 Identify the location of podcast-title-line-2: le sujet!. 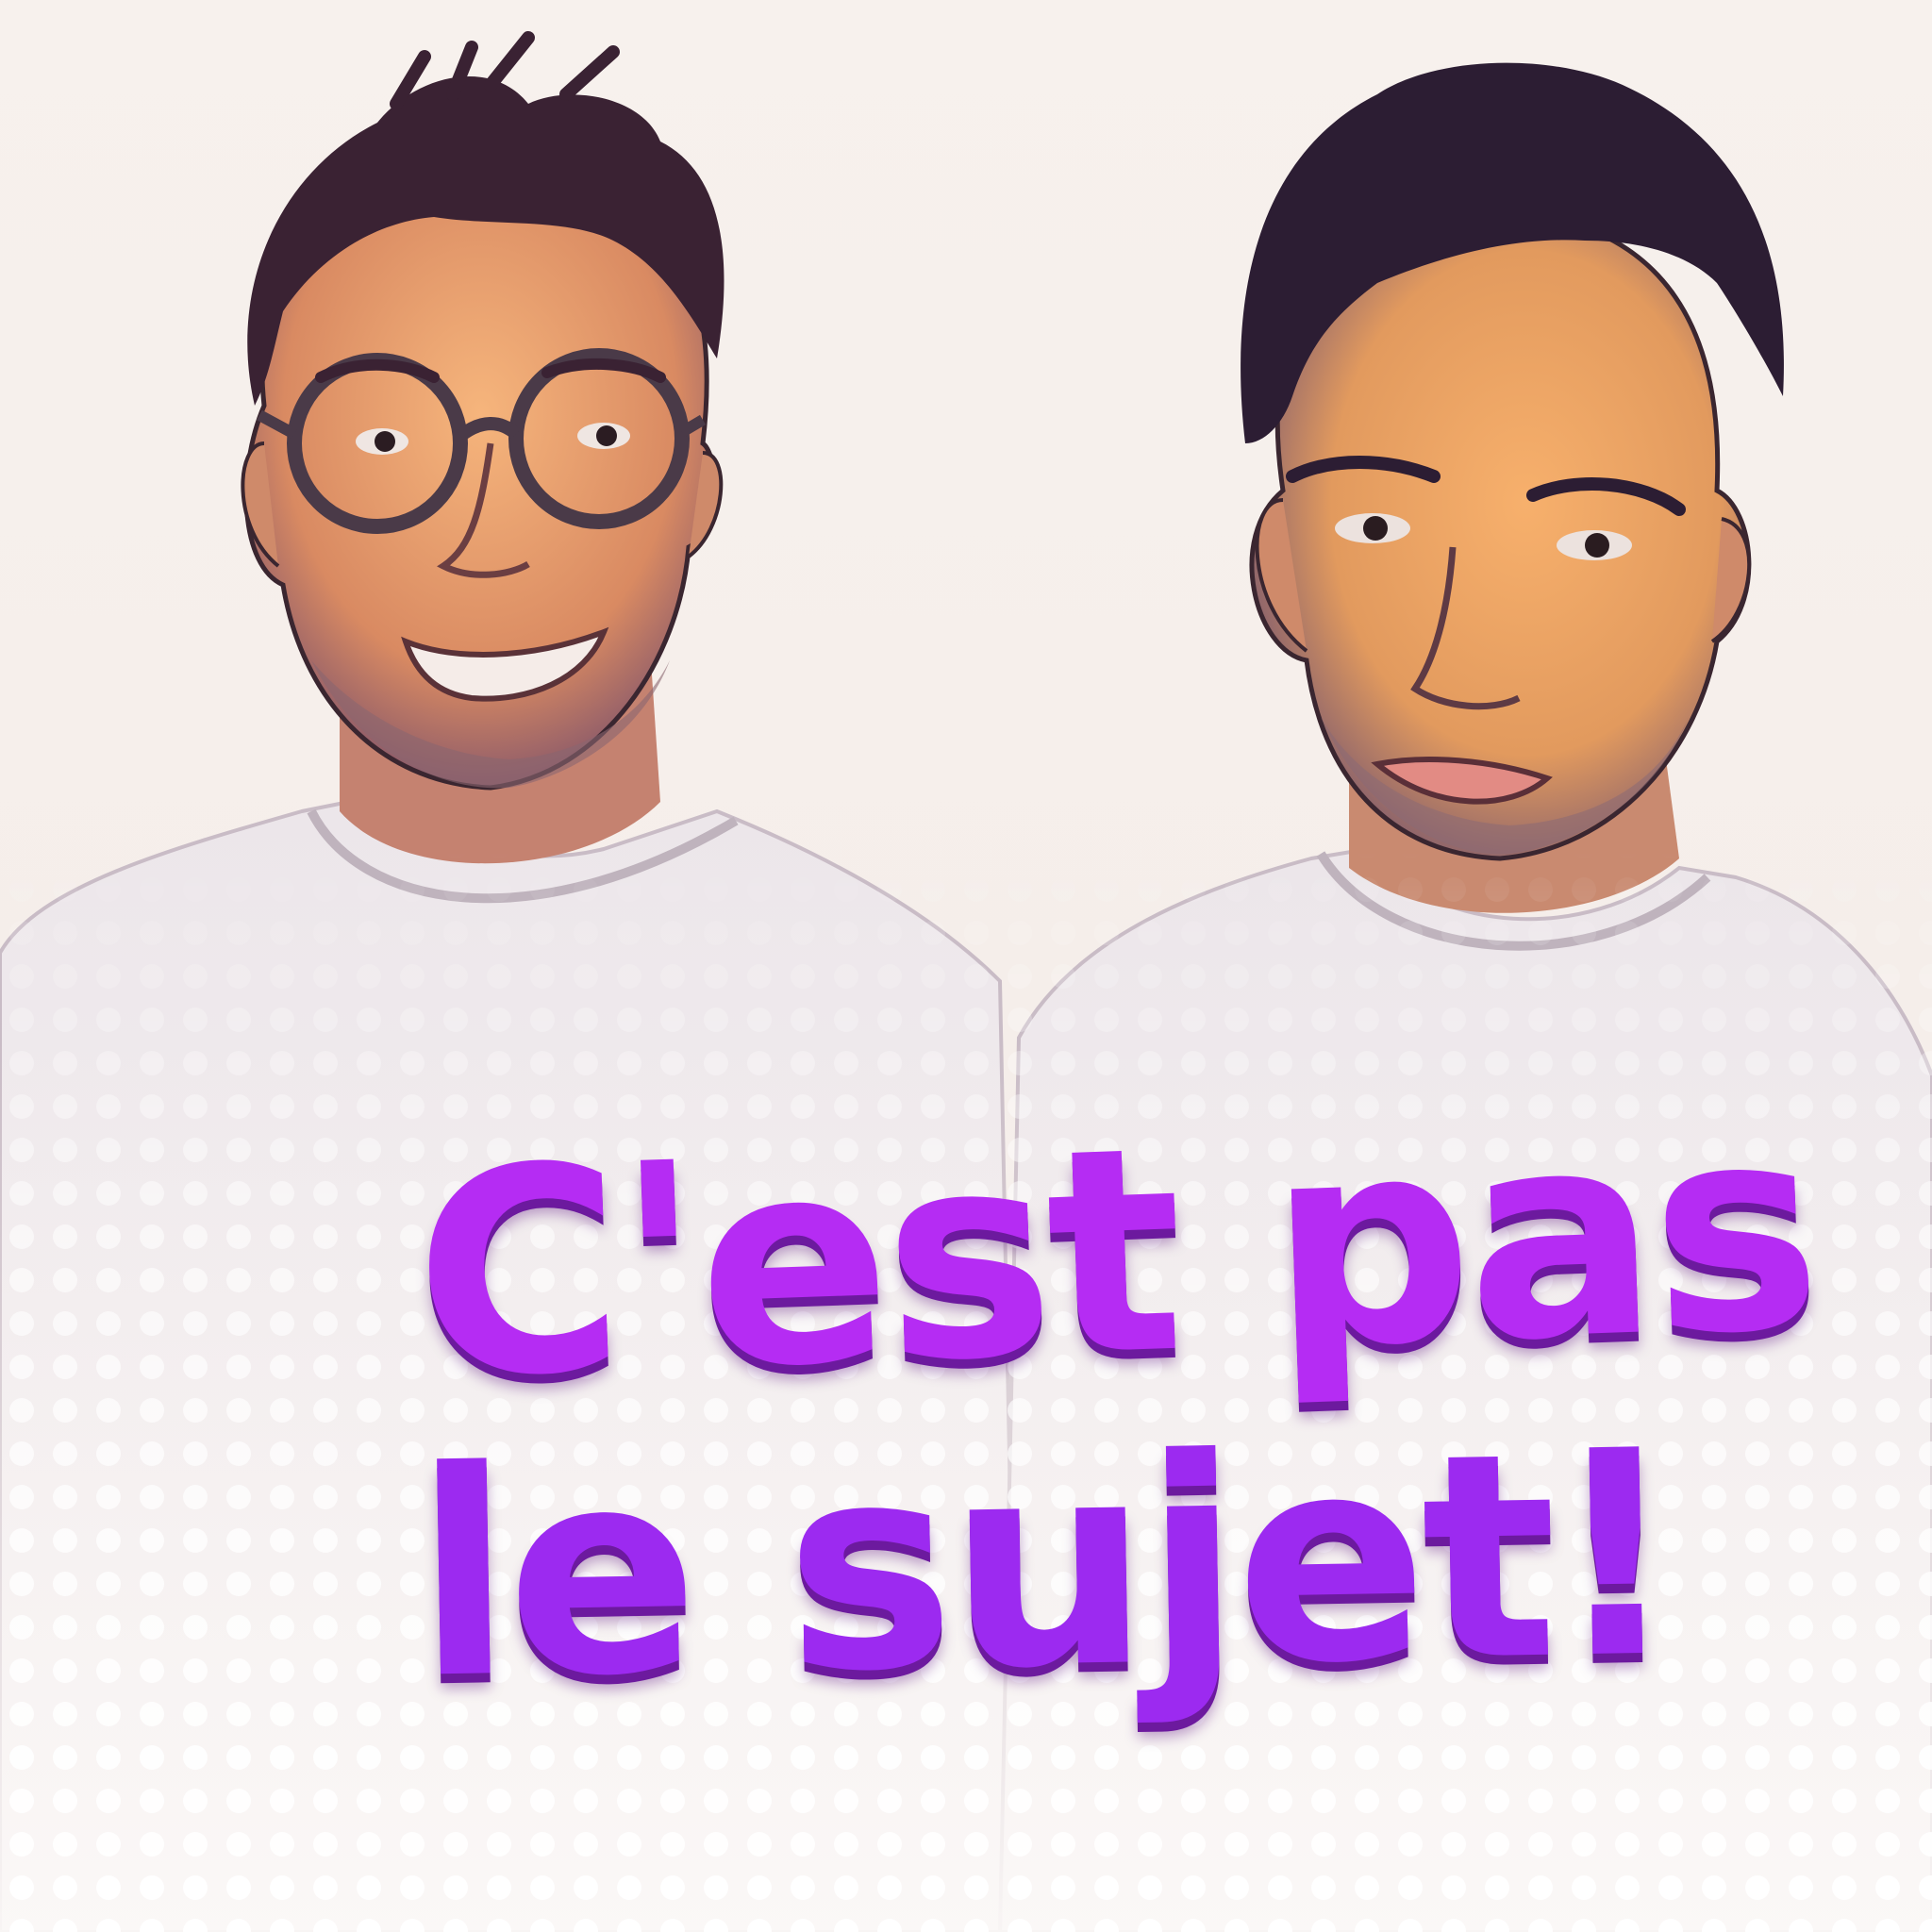
(1045, 1566).